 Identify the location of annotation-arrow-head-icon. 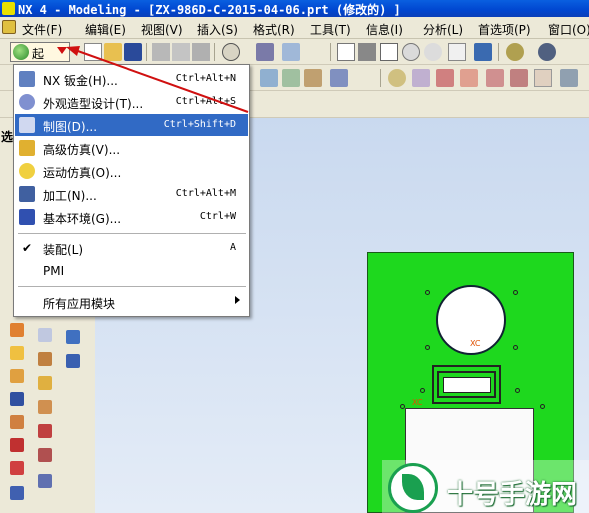
(73, 51).